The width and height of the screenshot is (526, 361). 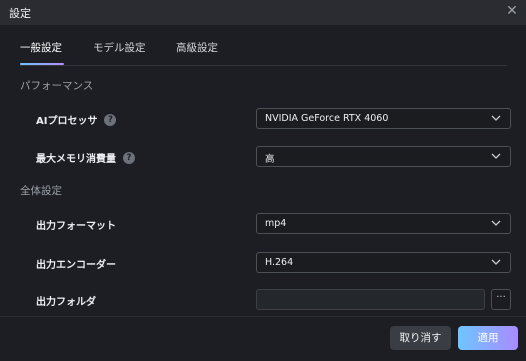 I want to click on window-title: 設定, so click(x=20, y=13).